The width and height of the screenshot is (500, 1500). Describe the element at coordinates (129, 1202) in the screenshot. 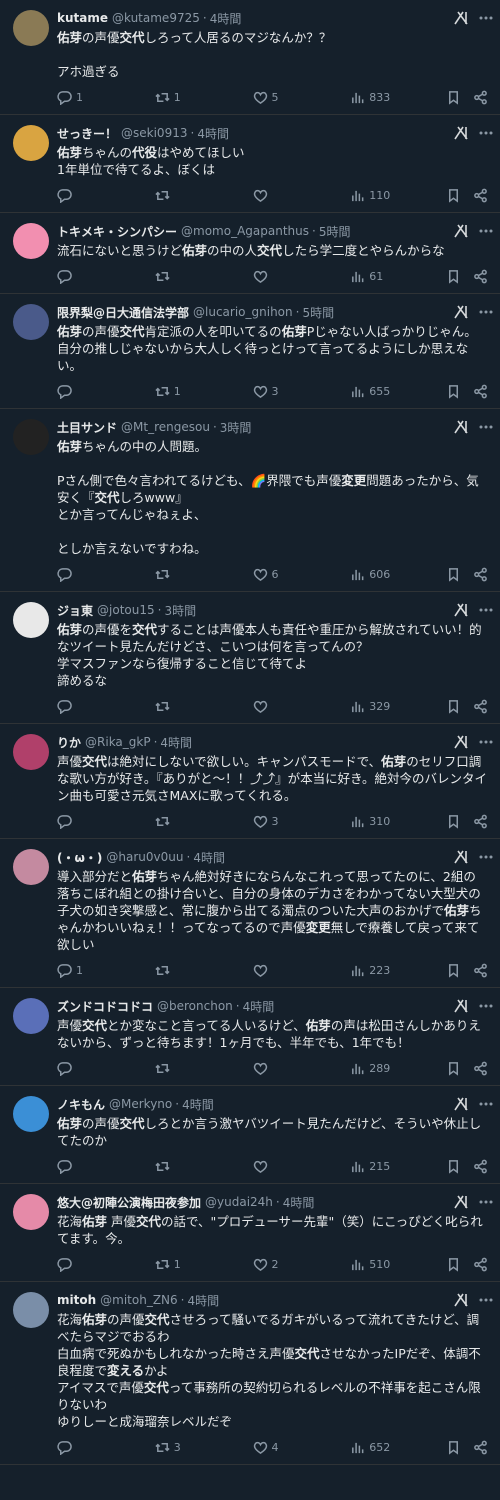

I see `display-name: 悠大@初陣公演梅田夜参加` at that location.